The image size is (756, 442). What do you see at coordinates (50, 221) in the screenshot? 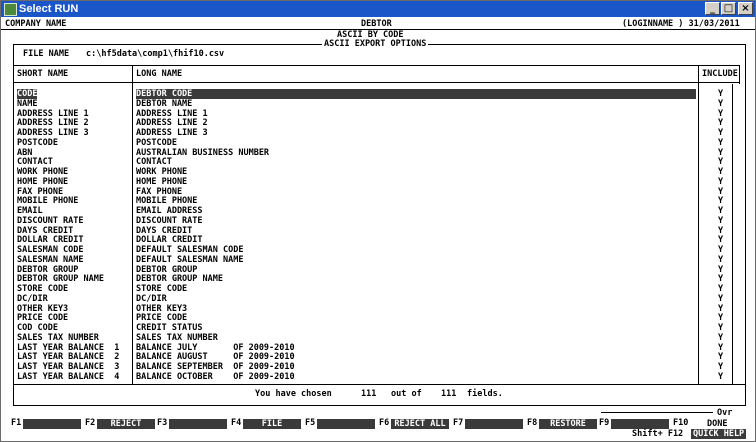
I see `row-short-name: DISCOUNT RATE` at bounding box center [50, 221].